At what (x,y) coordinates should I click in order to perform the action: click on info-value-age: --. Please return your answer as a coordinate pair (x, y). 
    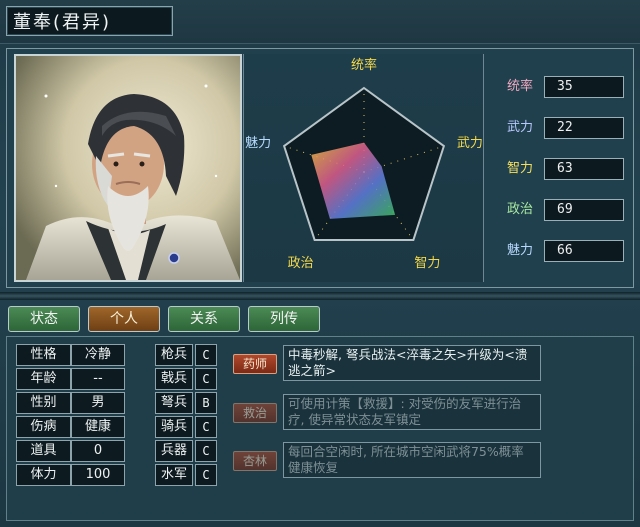
    Looking at the image, I should click on (98, 379).